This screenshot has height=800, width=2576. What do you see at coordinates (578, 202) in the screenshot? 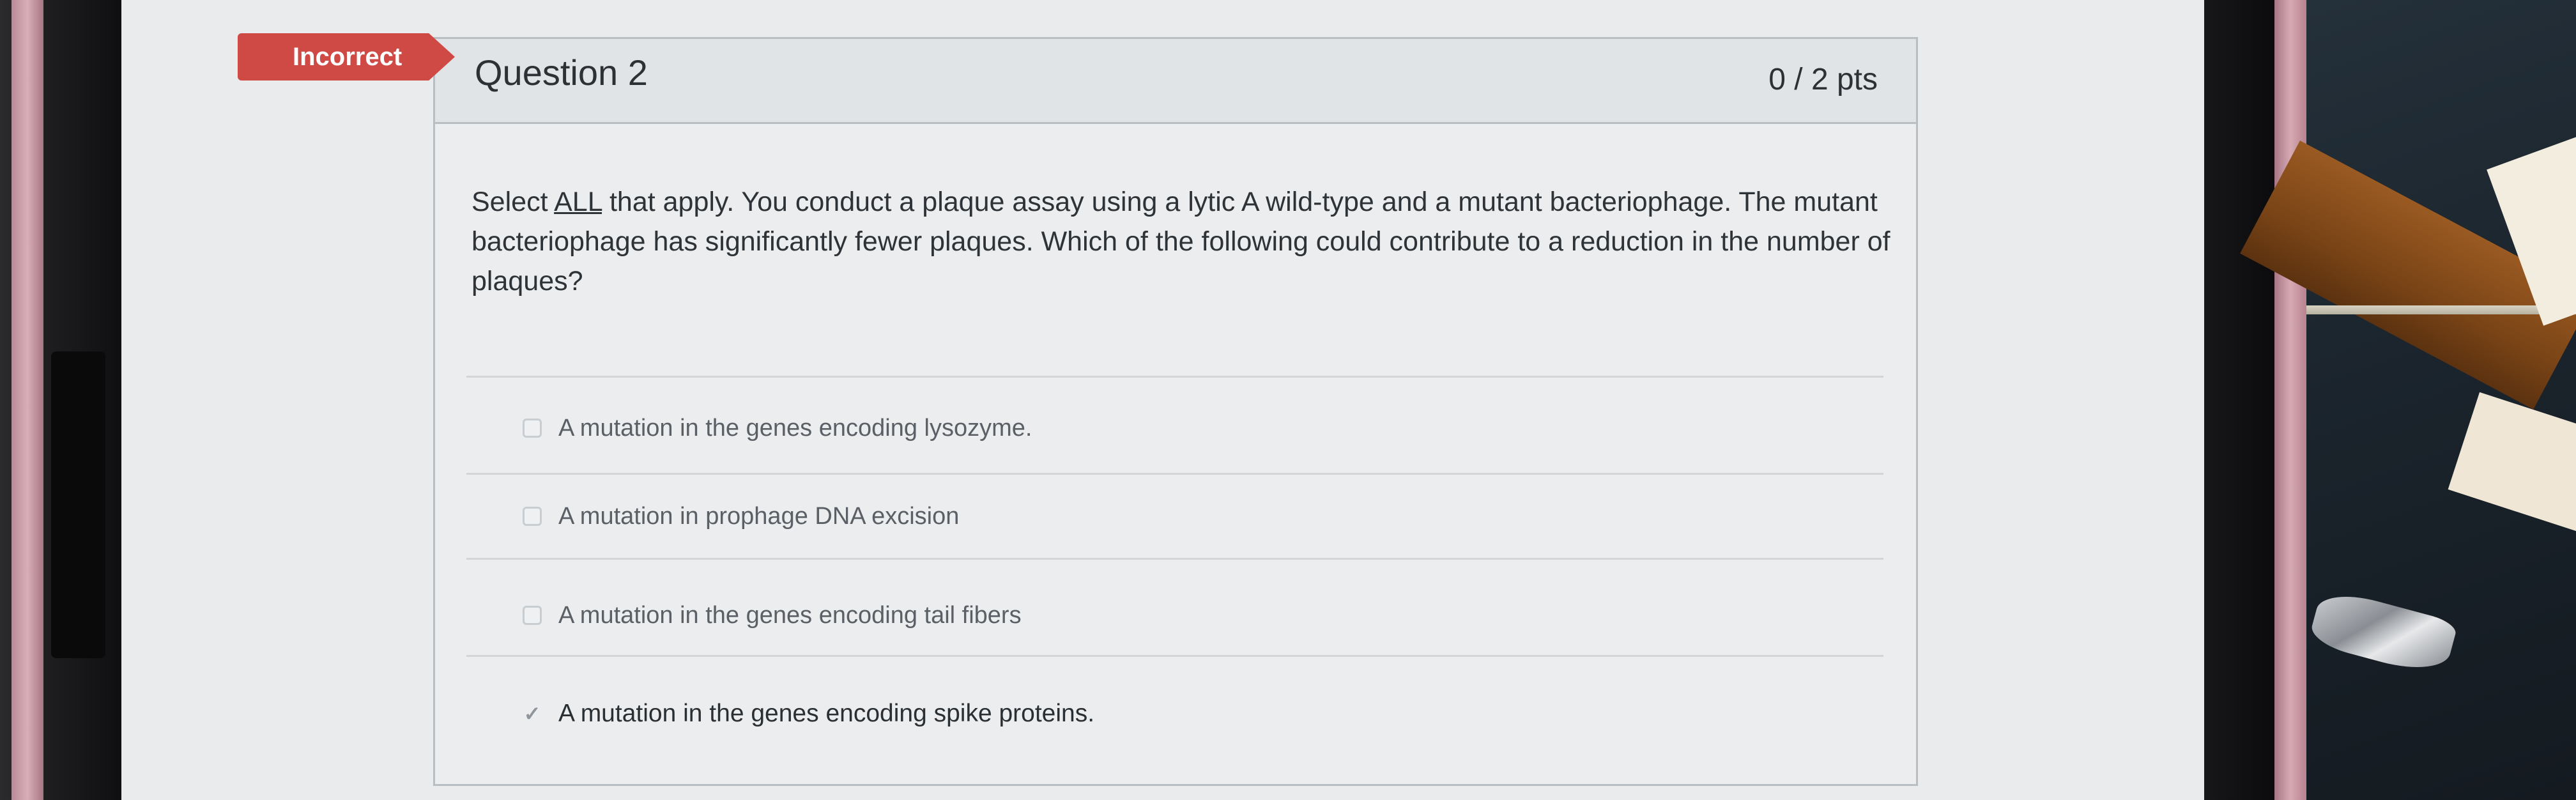
I see `prompt-emphasis: ALL` at bounding box center [578, 202].